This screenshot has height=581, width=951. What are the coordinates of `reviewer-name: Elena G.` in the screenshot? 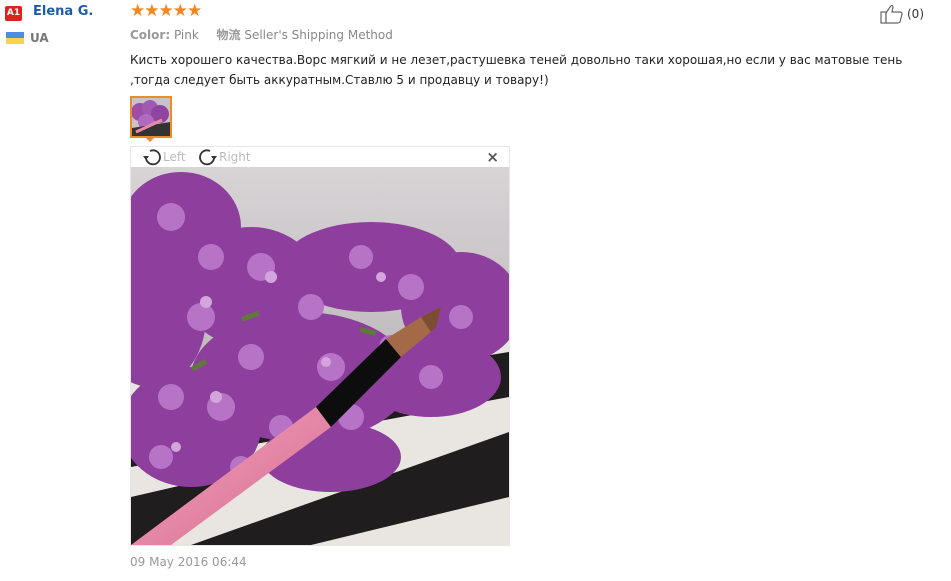 It's located at (63, 11).